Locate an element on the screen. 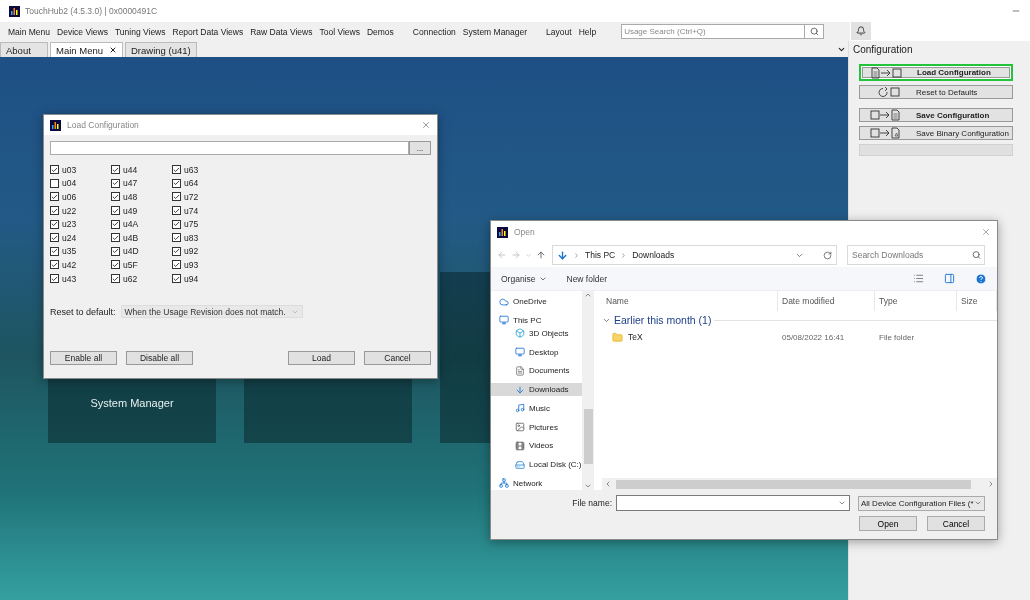 Image resolution: width=1030 pixels, height=600 pixels. configuration-button: Load Configuration is located at coordinates (936, 72).